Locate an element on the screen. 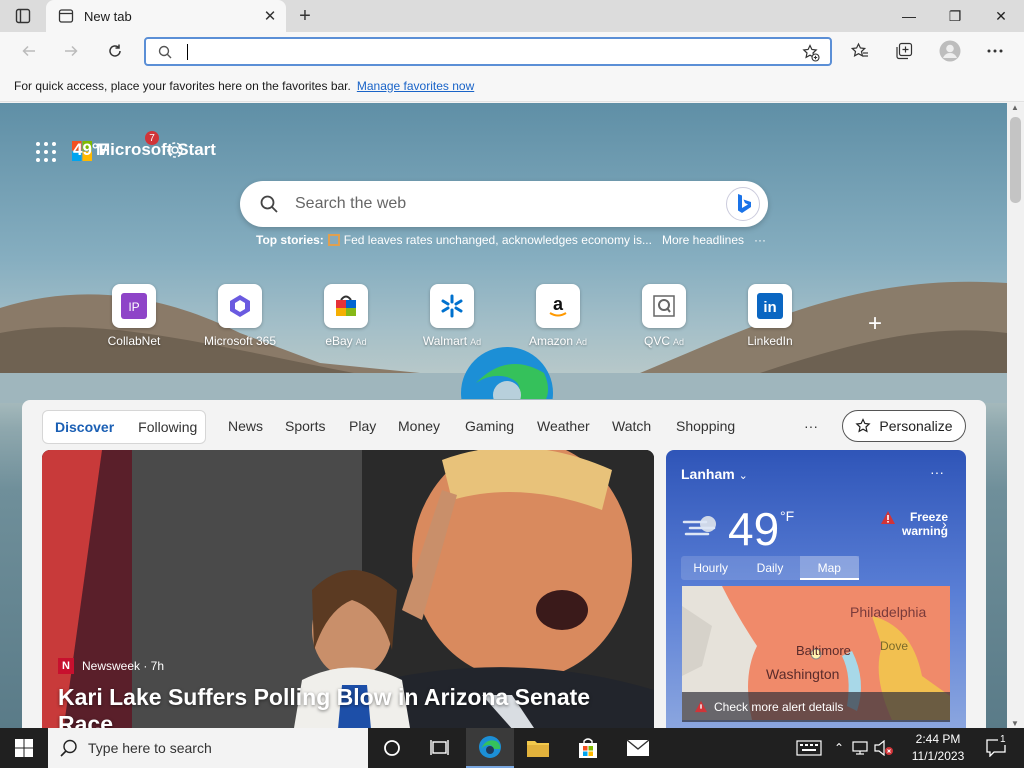  refresh-icon is located at coordinates (115, 50).